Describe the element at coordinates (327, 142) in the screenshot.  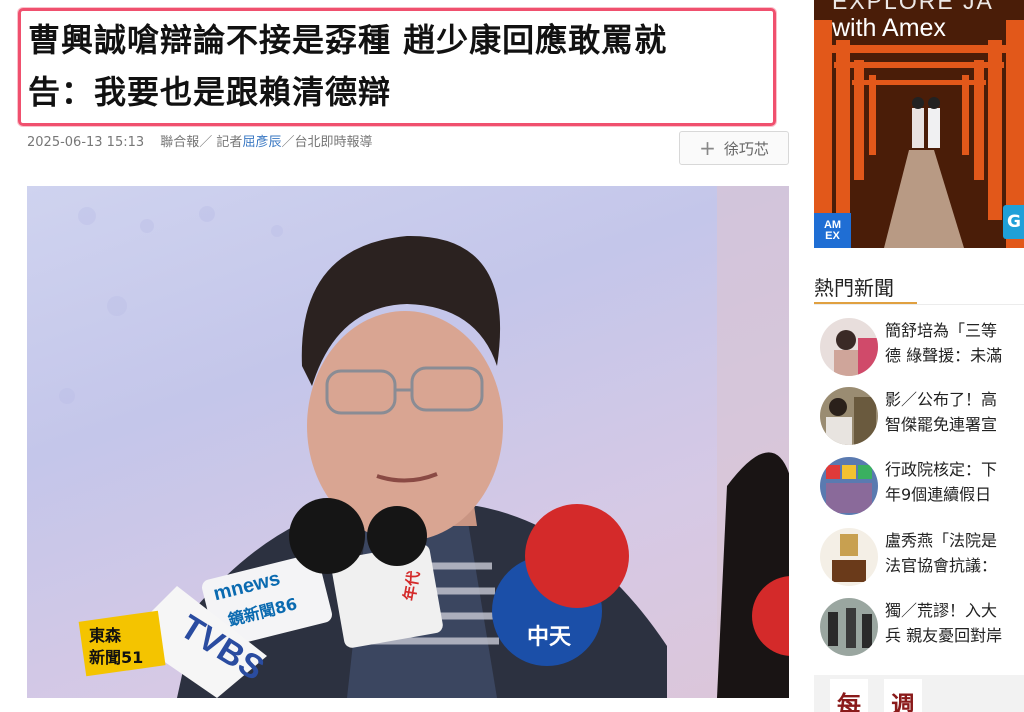
I see `article-location: ／台北即時報導` at that location.